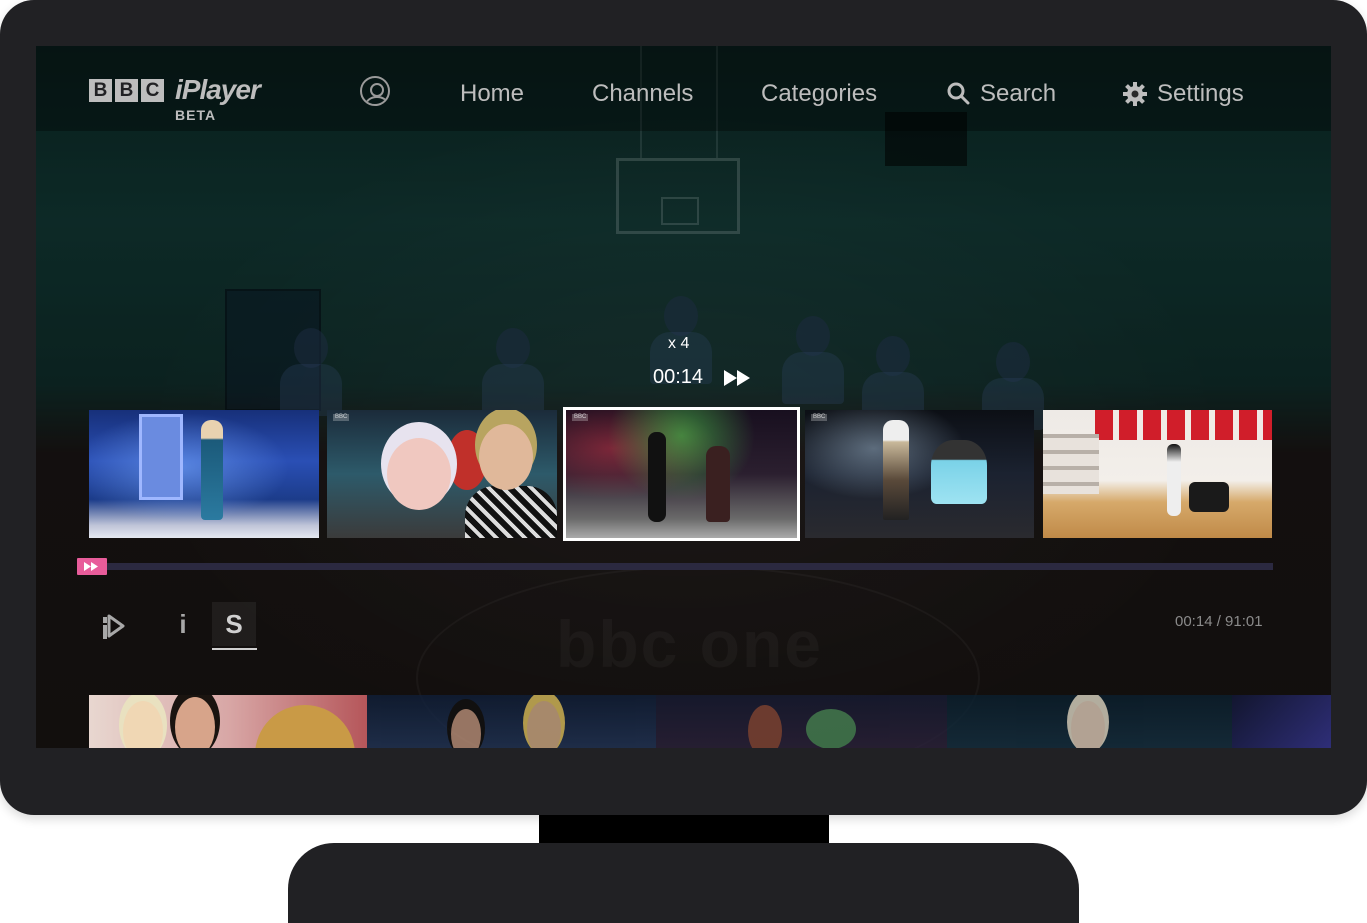 The height and width of the screenshot is (923, 1367). What do you see at coordinates (1219, 621) in the screenshot?
I see `time-display: 00:14 / 91:01` at bounding box center [1219, 621].